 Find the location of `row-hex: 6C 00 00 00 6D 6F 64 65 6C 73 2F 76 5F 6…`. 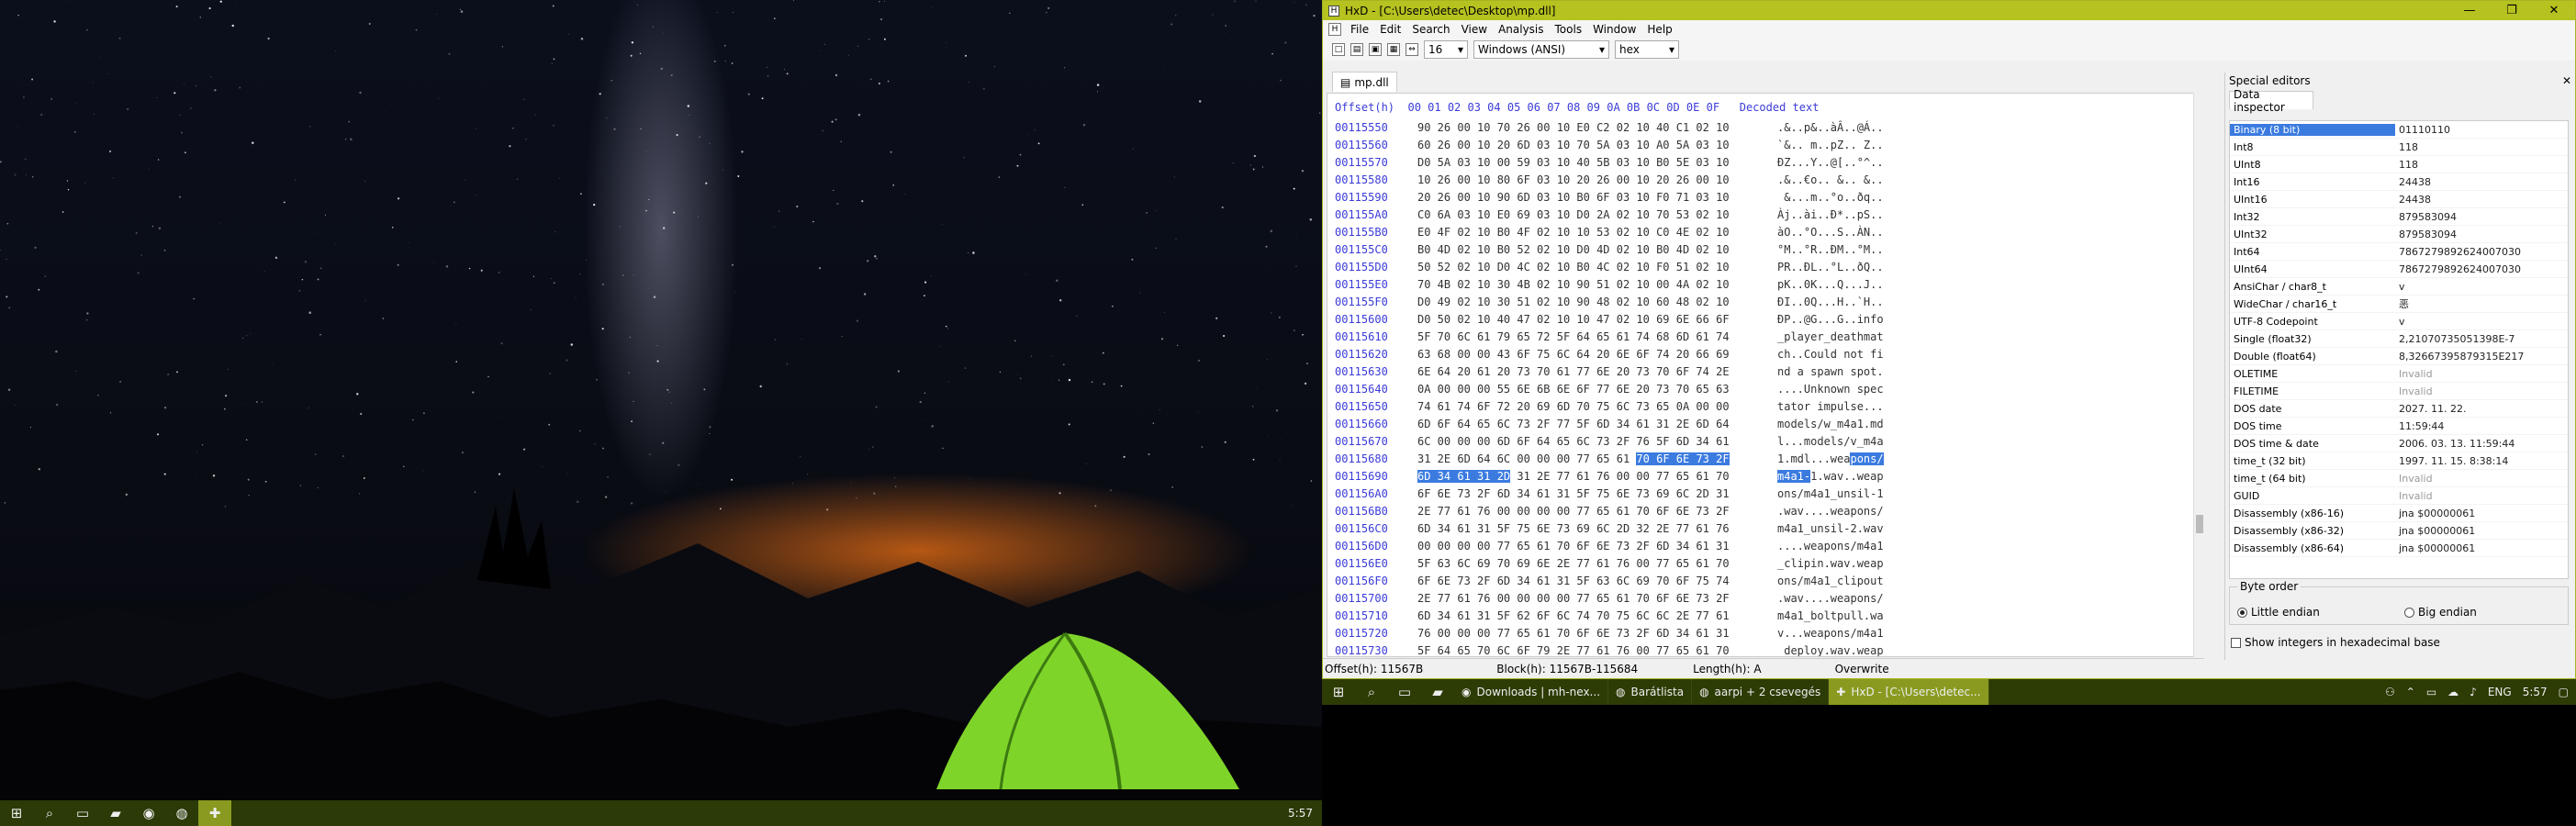

row-hex: 6C 00 00 00 6D 6F 64 65 6C 73 2F 76 5F 6… is located at coordinates (1593, 442).